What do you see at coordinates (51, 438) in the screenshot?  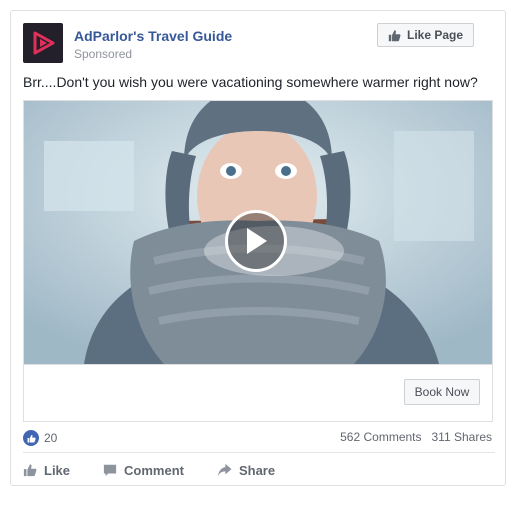 I see `reaction-count: 20` at bounding box center [51, 438].